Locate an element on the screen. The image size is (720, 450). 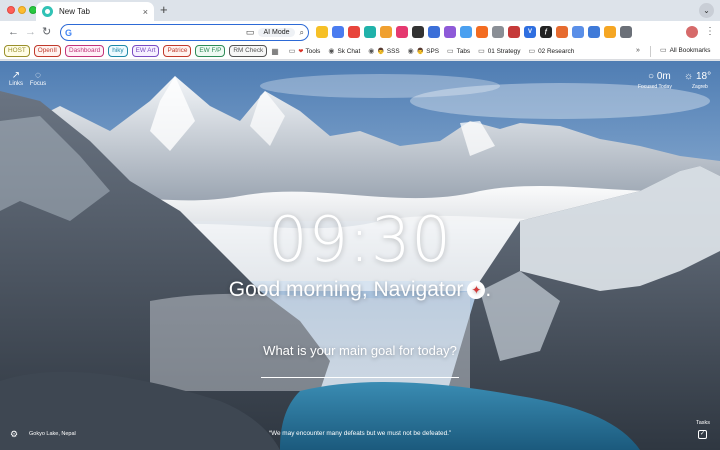
extension-toggle-icon is located at coordinates (338, 32).